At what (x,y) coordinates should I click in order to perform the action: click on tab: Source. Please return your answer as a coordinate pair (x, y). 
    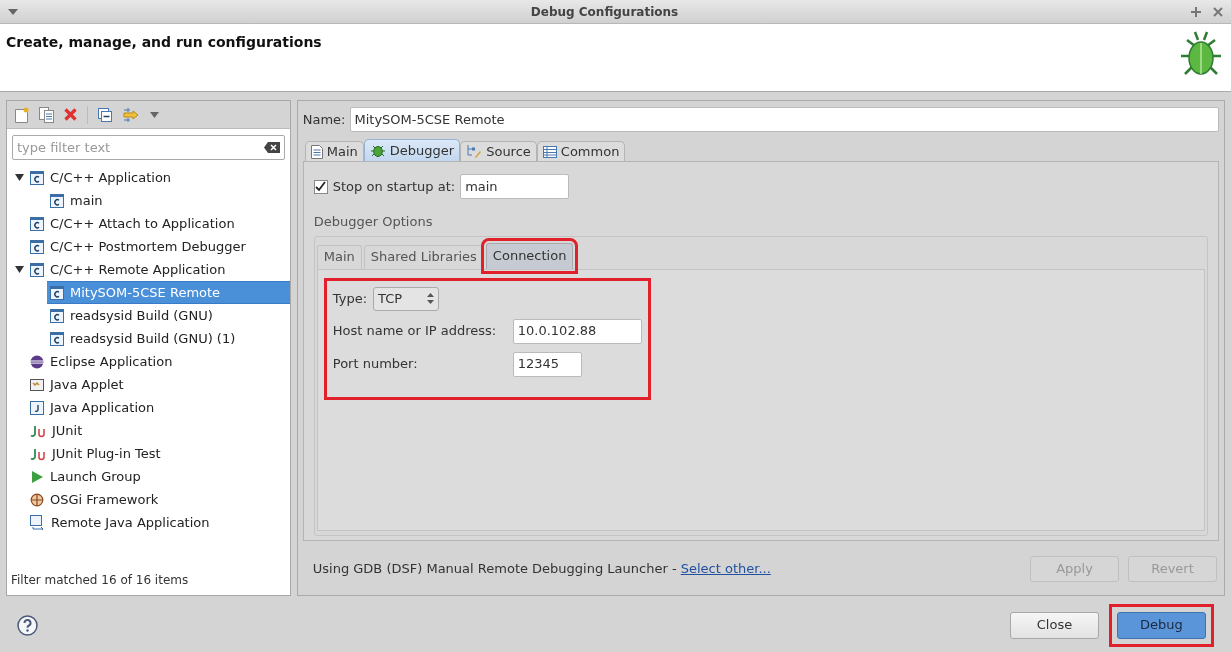
    Looking at the image, I should click on (498, 151).